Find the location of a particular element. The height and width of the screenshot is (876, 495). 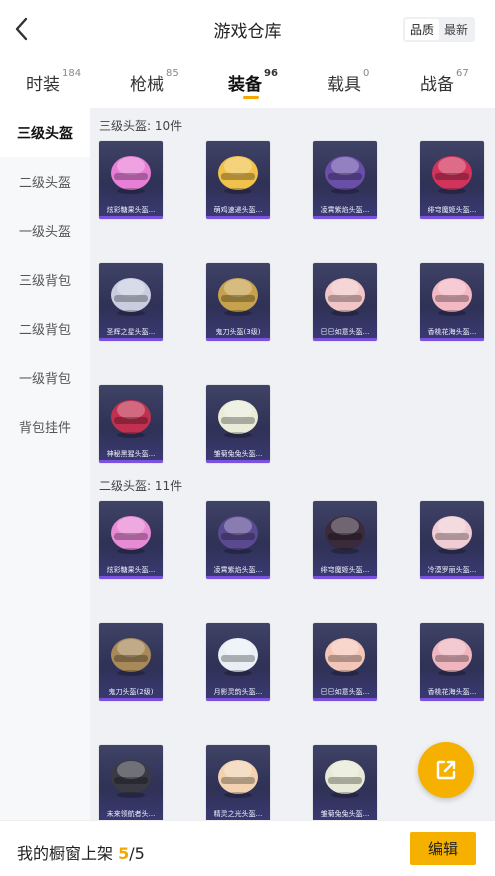

tab-count: 67 is located at coordinates (462, 73).